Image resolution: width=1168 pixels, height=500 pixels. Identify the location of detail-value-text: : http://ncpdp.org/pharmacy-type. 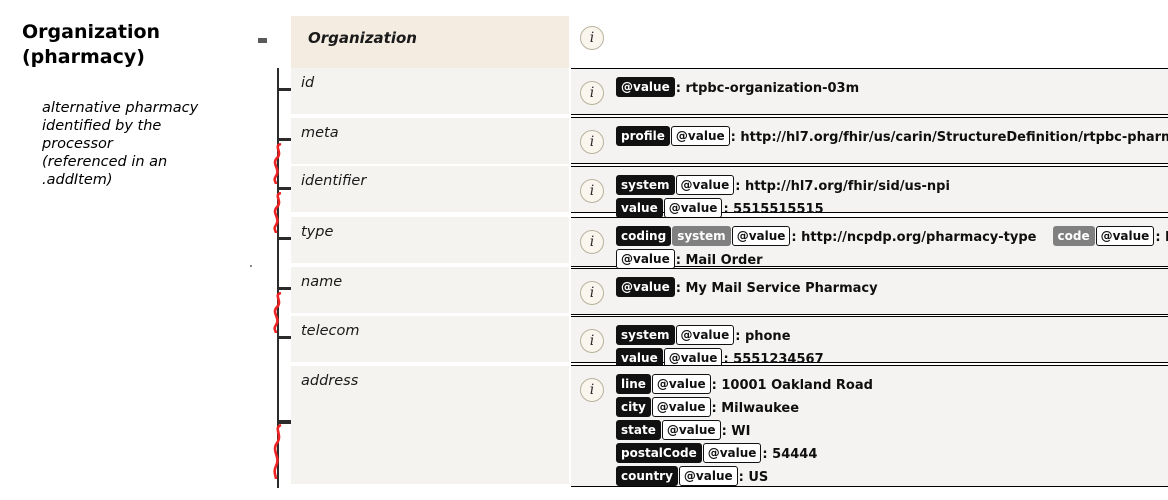
(914, 237).